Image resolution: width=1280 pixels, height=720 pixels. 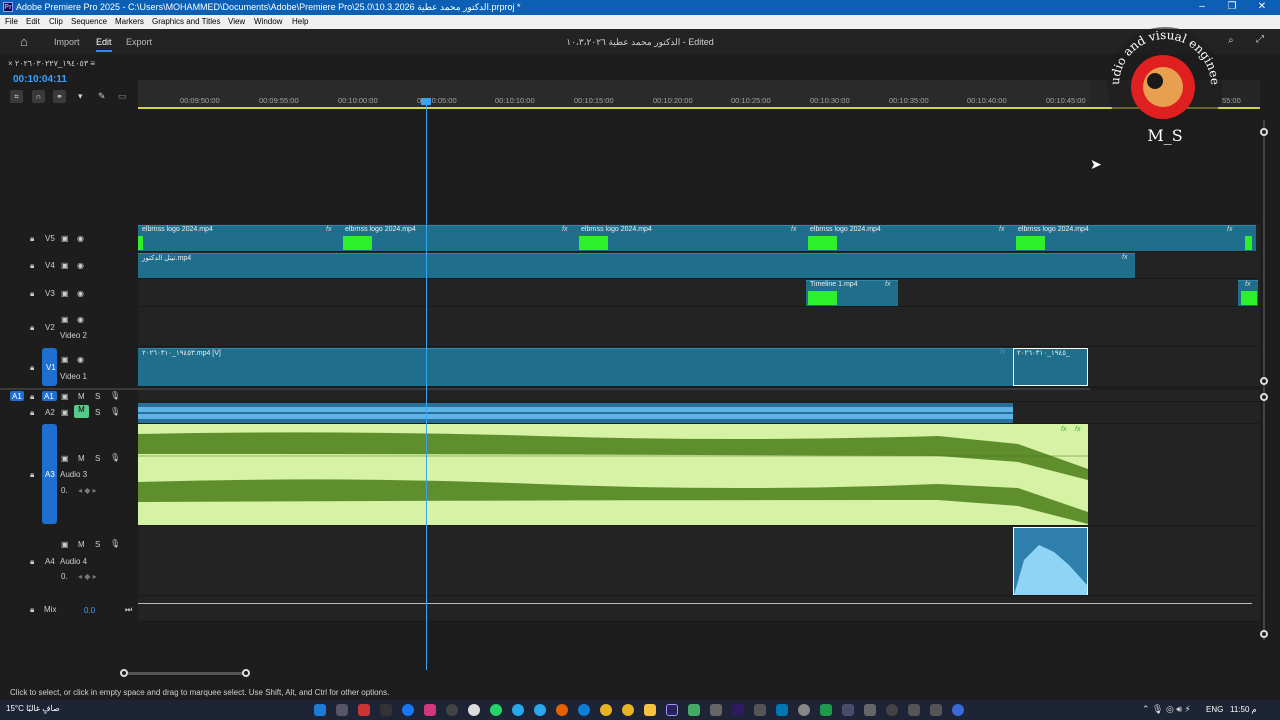 What do you see at coordinates (628, 710) in the screenshot?
I see `chrome-icon` at bounding box center [628, 710].